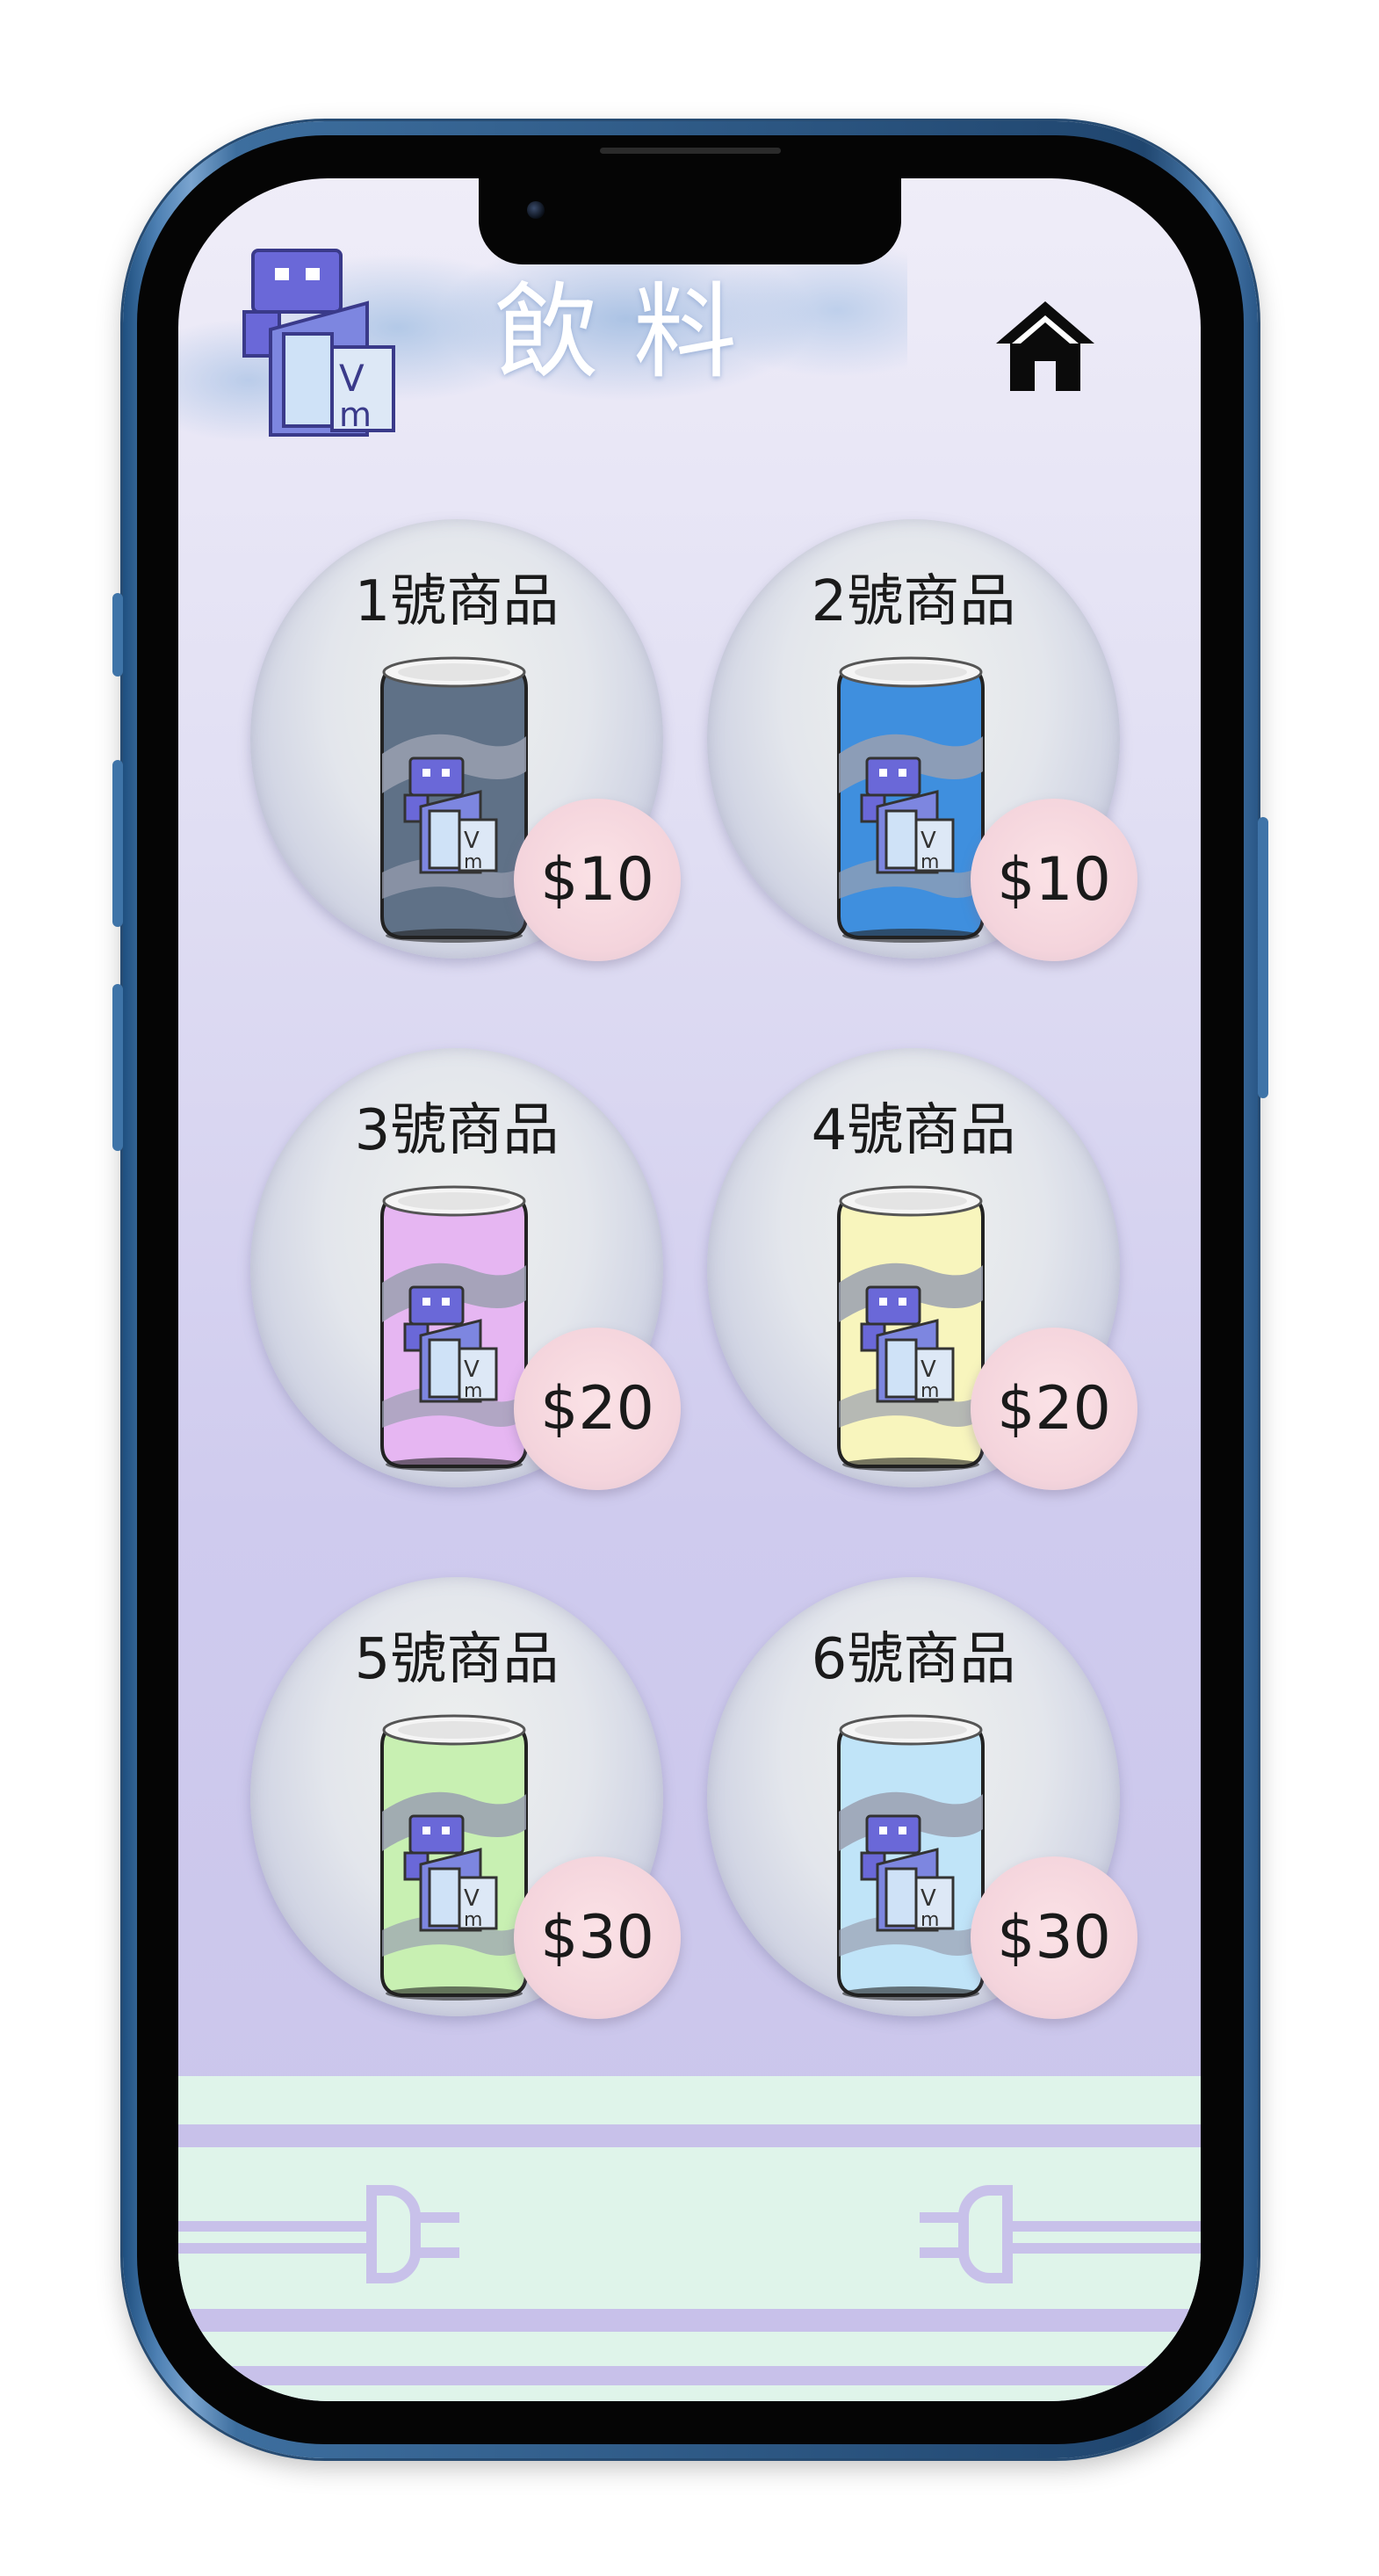  What do you see at coordinates (913, 1130) in the screenshot?
I see `product-label: 4號商品` at bounding box center [913, 1130].